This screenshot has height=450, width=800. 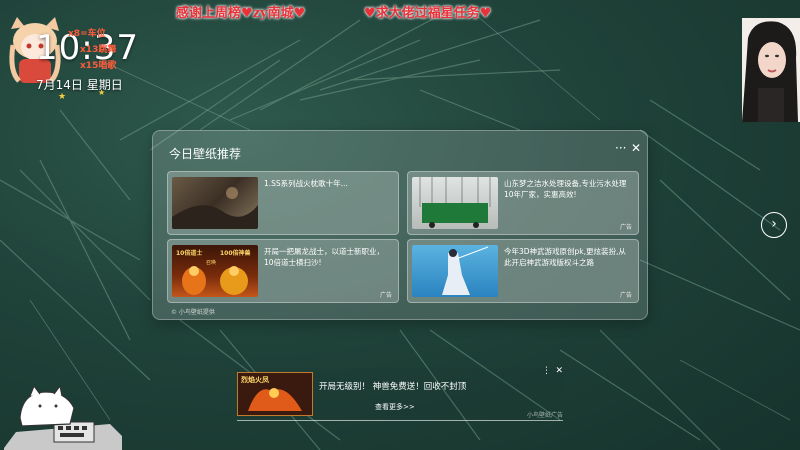 I want to click on card-thumbnail: 10倍道士 100倍神兽 召唤, so click(x=215, y=271).